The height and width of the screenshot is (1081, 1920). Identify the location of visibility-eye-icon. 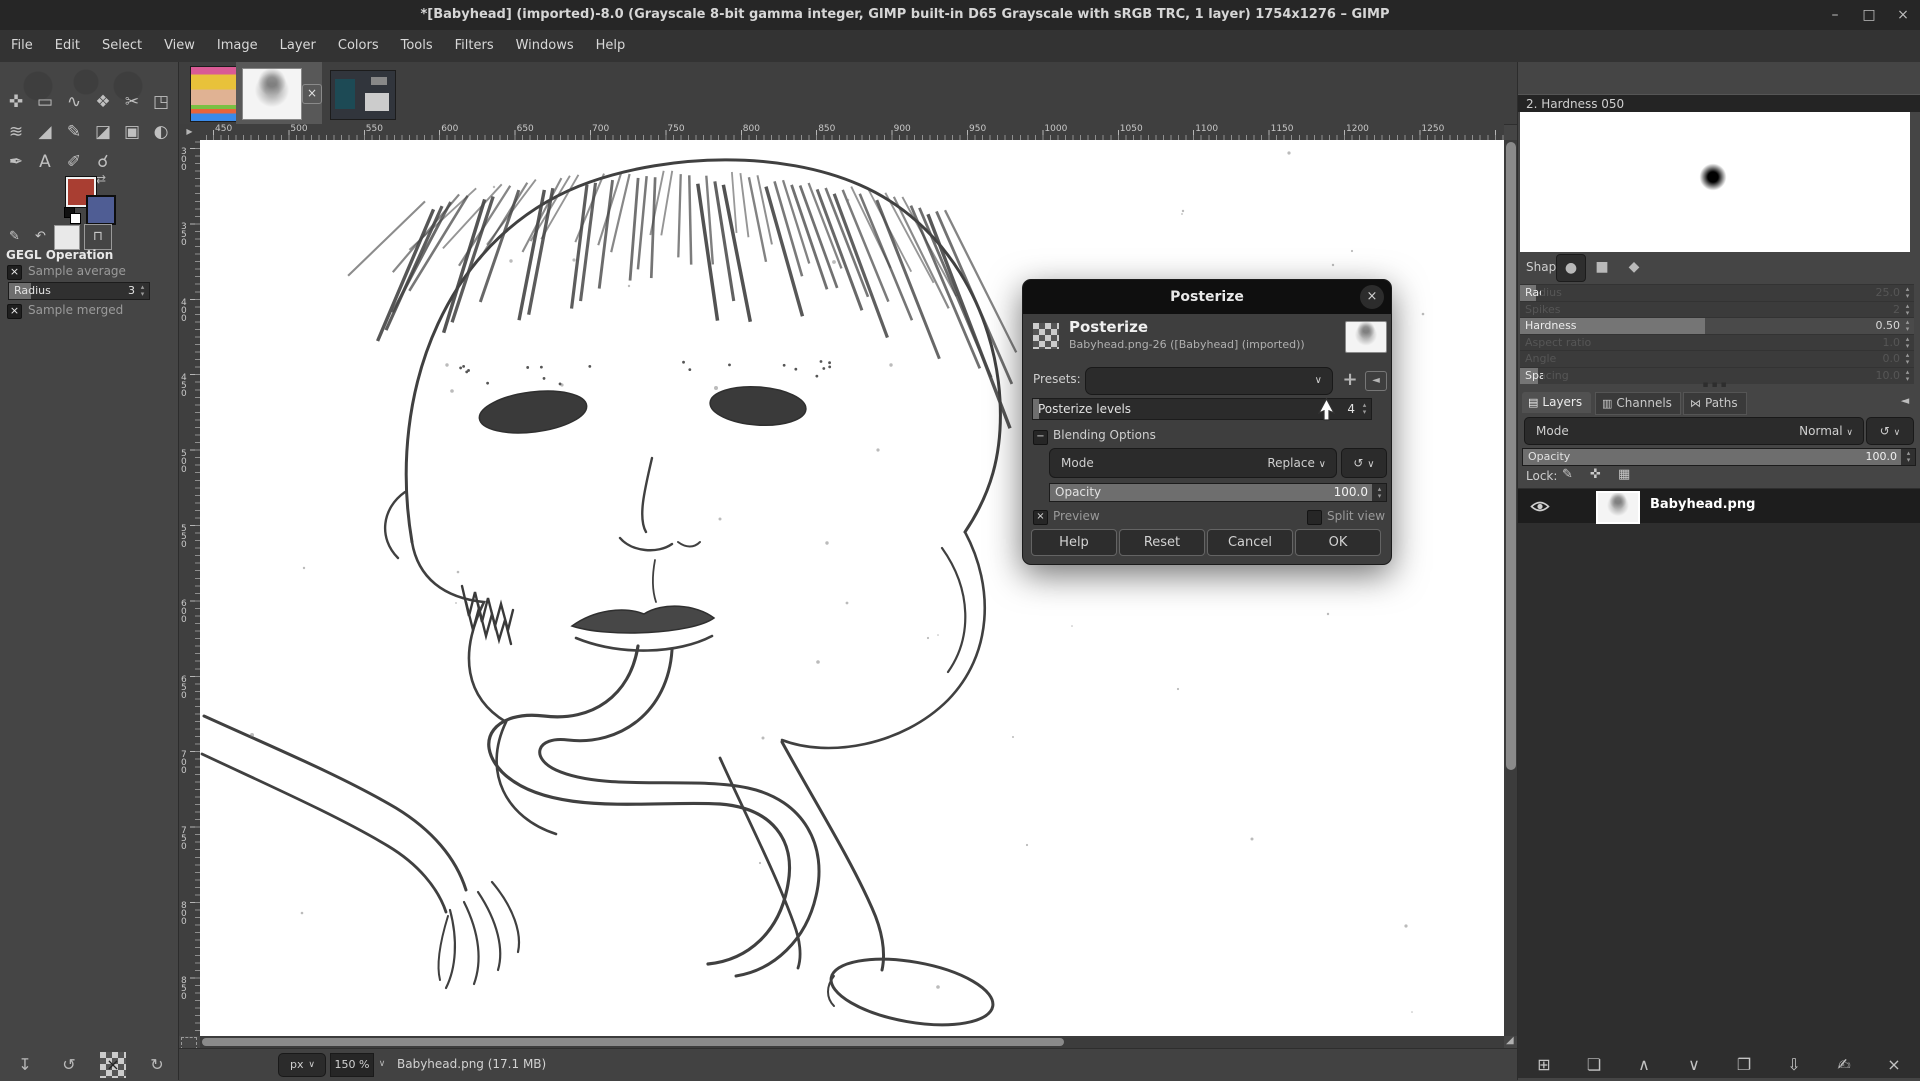
(1540, 506).